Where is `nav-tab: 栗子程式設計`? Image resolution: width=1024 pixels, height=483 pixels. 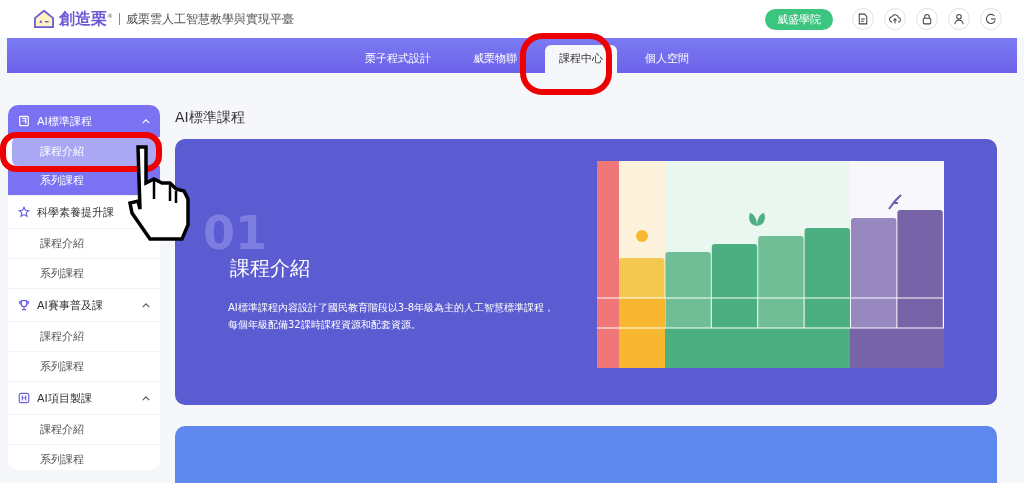
nav-tab: 栗子程式設計 is located at coordinates (398, 59).